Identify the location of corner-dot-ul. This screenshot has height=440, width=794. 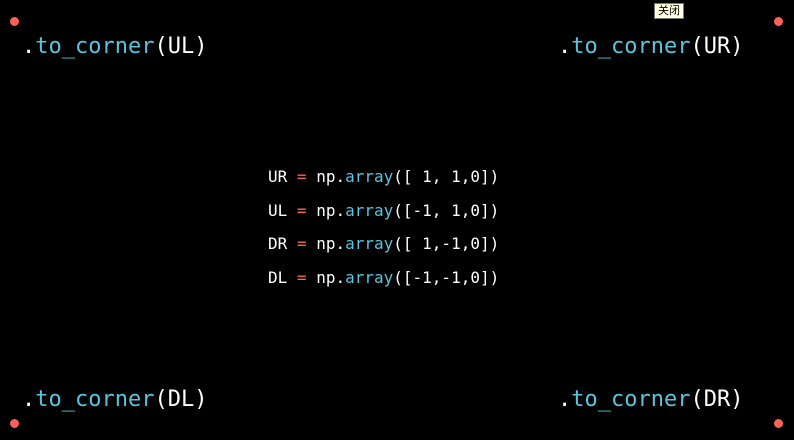
(14, 21).